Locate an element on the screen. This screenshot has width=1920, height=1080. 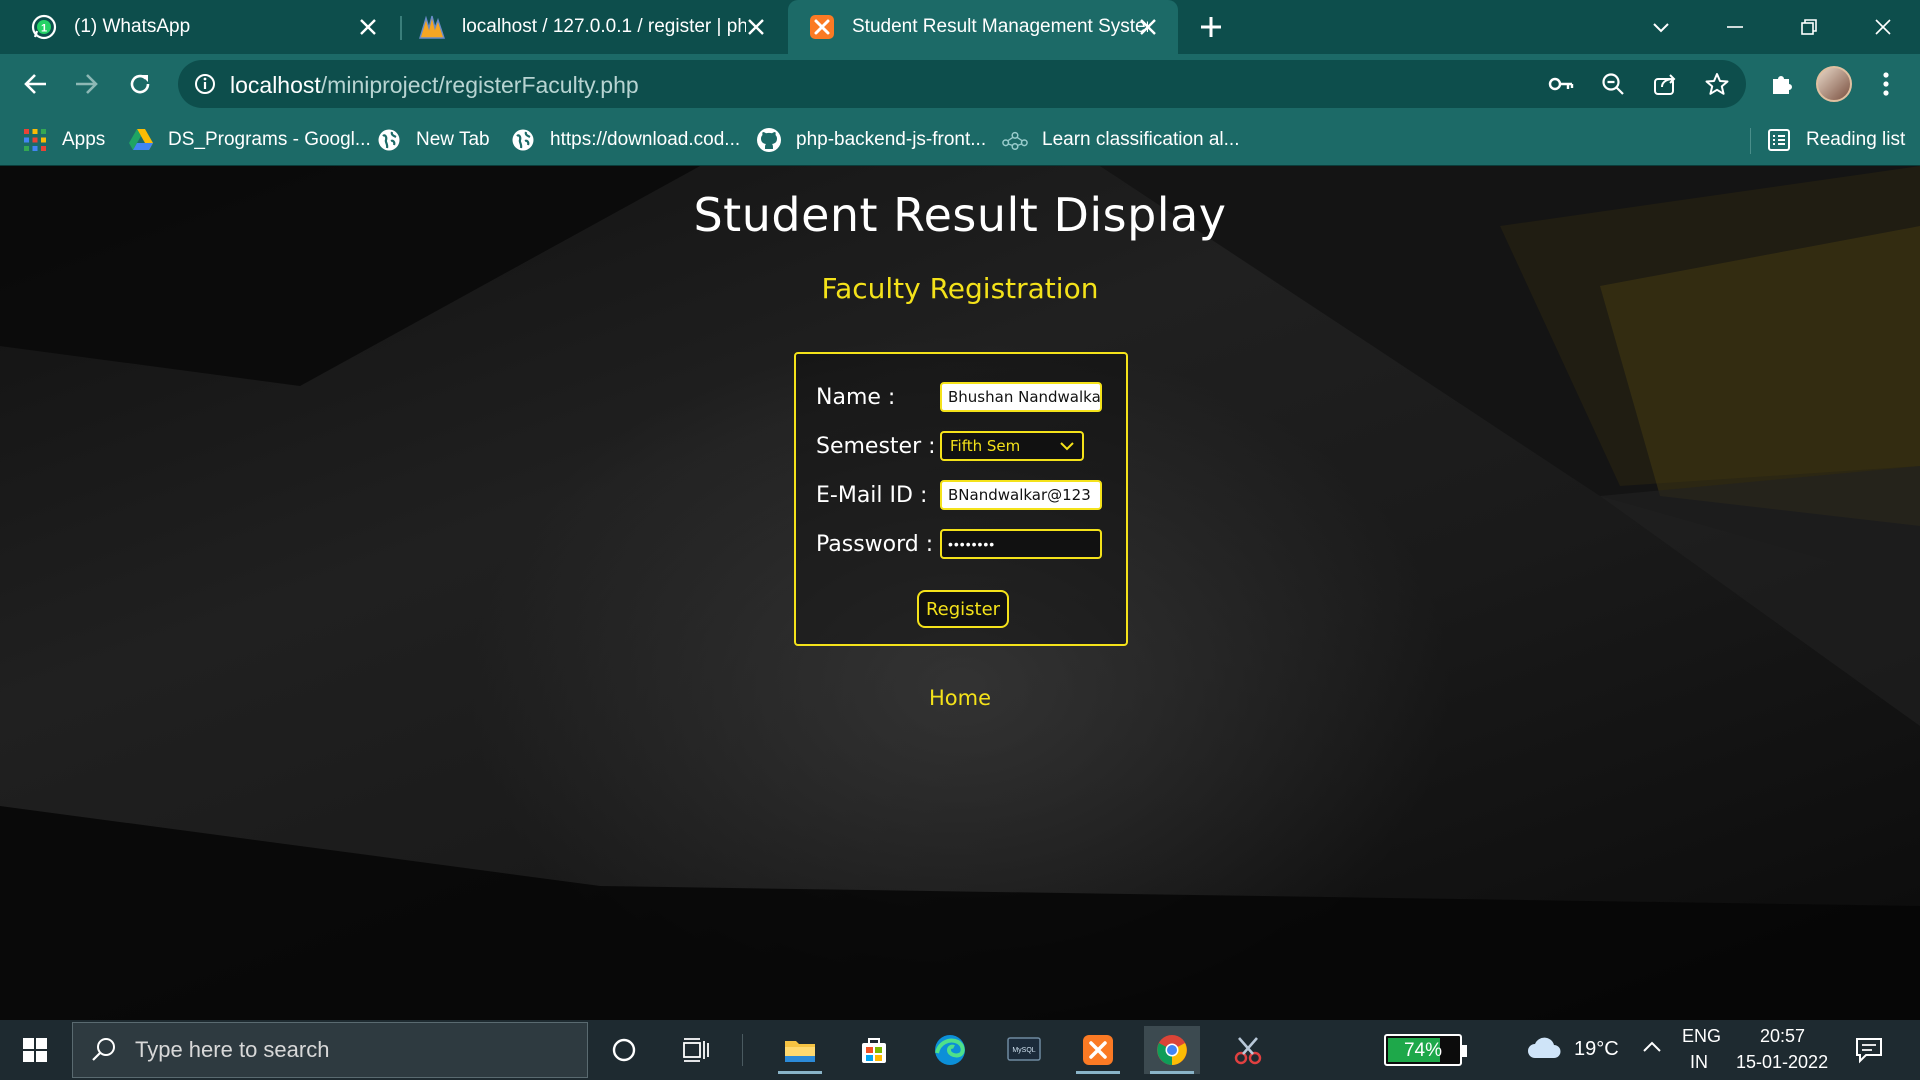
bookmark-new-tab: New Tab is located at coordinates (433, 140).